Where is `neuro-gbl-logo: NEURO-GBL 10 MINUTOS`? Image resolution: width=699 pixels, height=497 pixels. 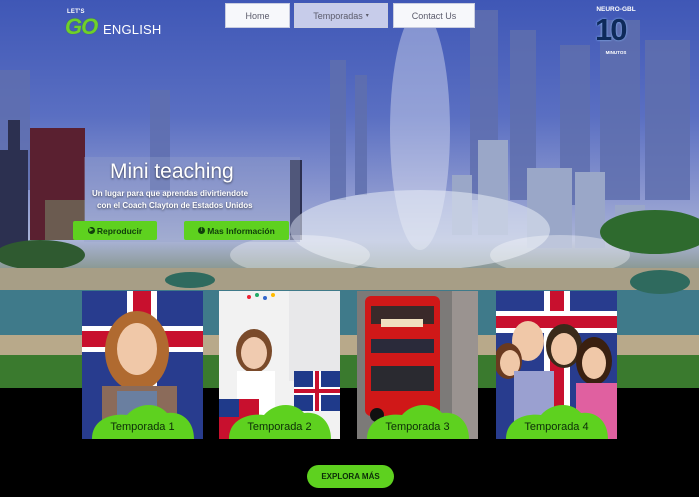 neuro-gbl-logo: NEURO-GBL 10 MINUTOS is located at coordinates (616, 32).